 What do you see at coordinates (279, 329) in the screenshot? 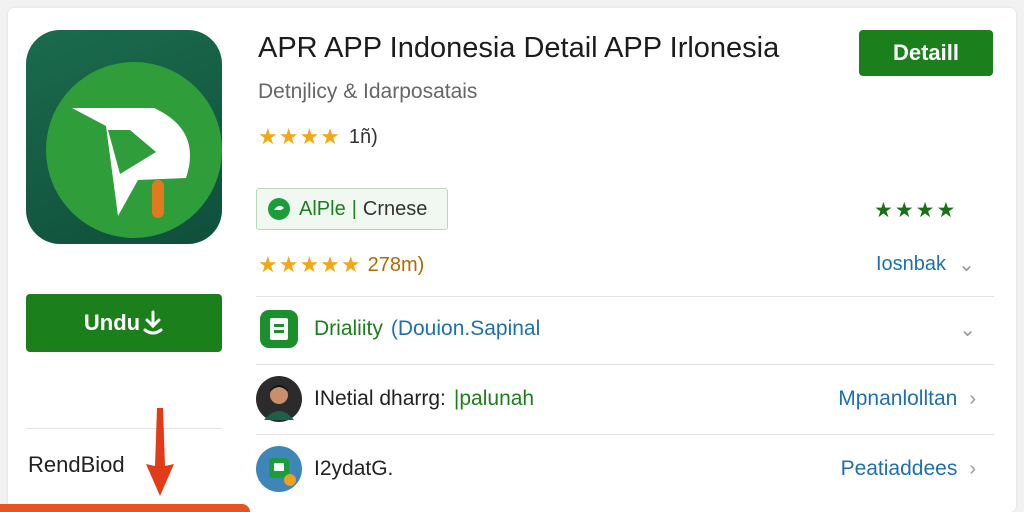
I see `document-icon` at bounding box center [279, 329].